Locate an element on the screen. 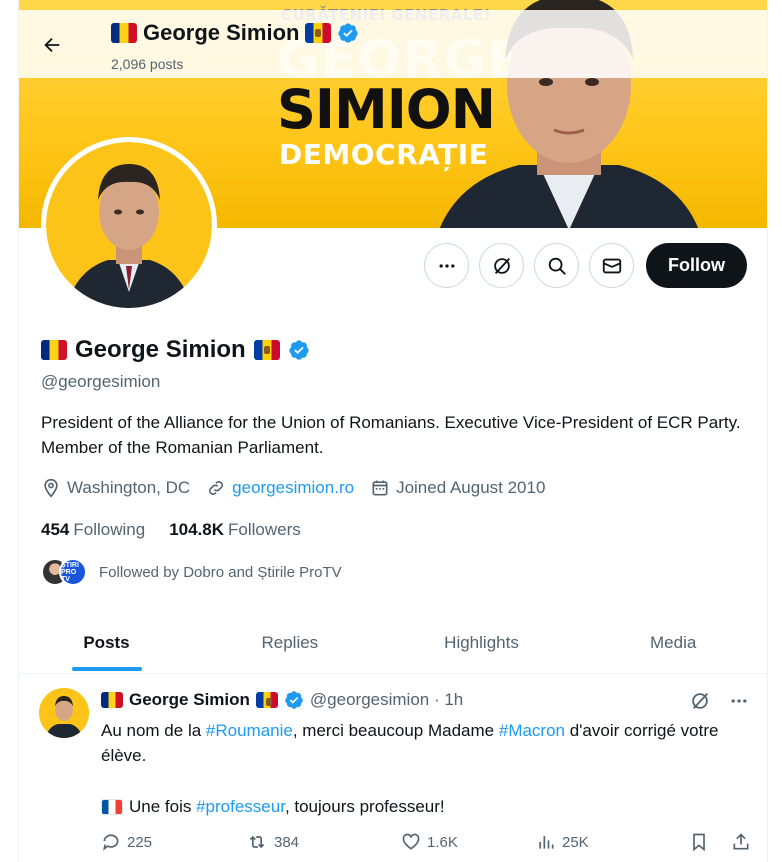  like-count: 1.6K is located at coordinates (442, 842).